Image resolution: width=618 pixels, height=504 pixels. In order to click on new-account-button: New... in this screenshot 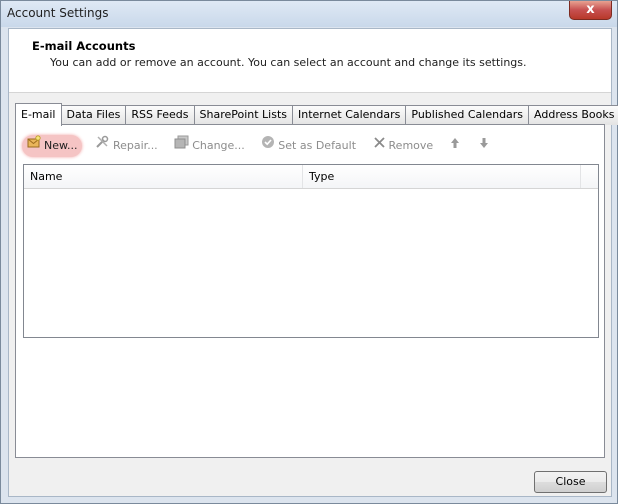, I will do `click(52, 146)`.